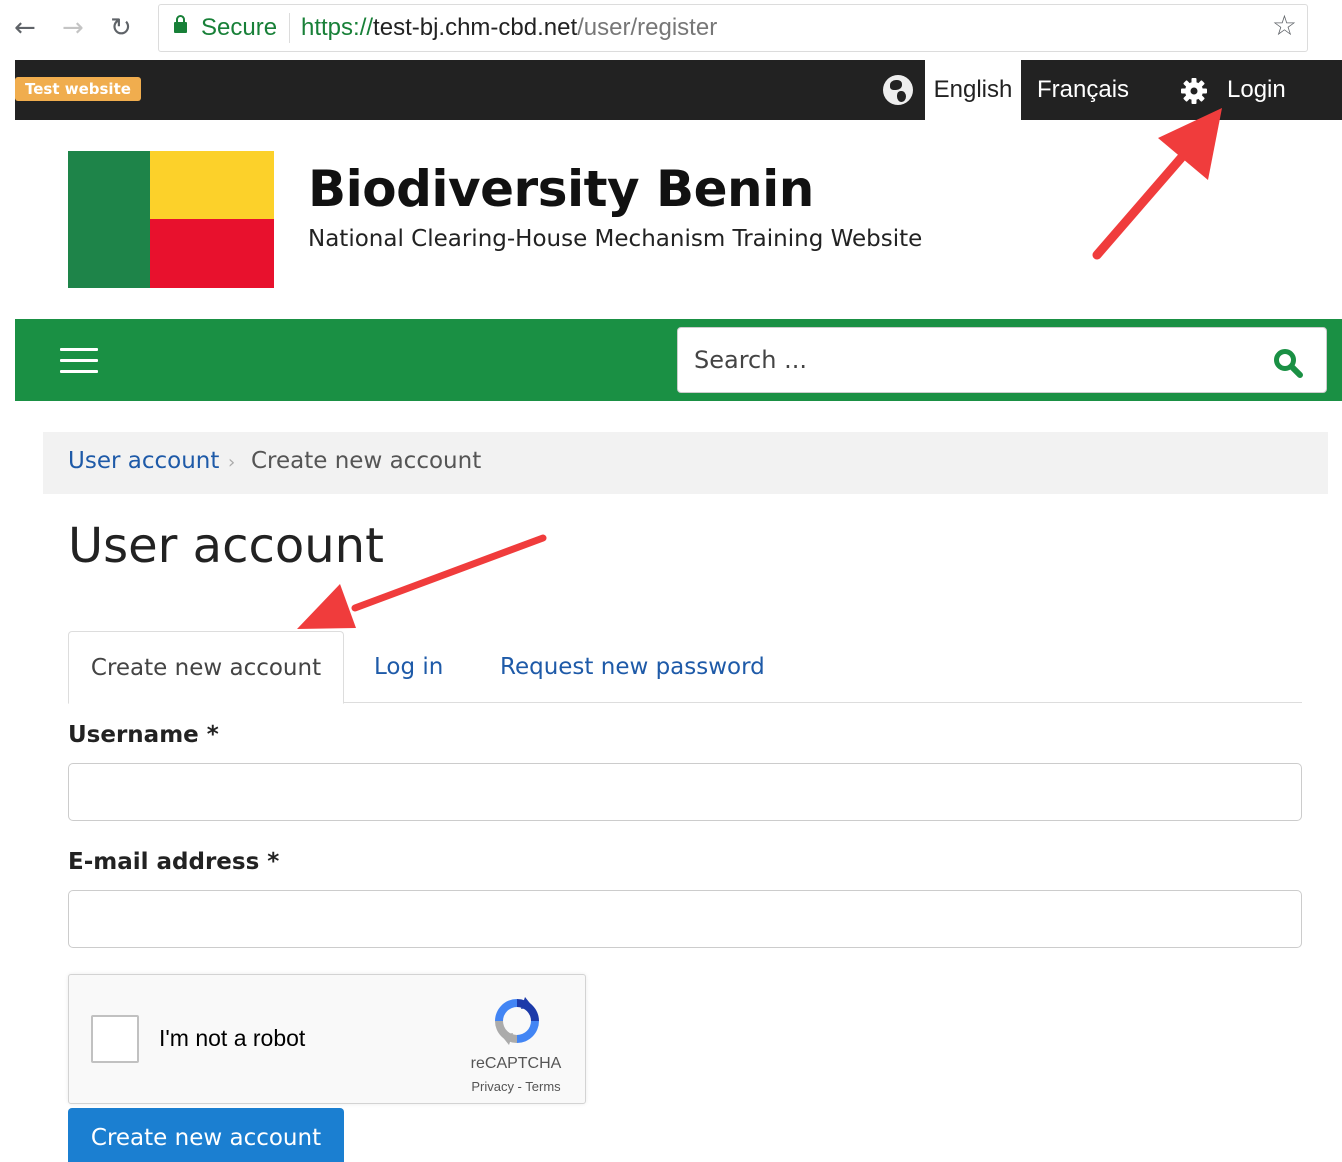 The height and width of the screenshot is (1162, 1342). What do you see at coordinates (678, 90) in the screenshot?
I see `top-bar: Test website English Français Login` at bounding box center [678, 90].